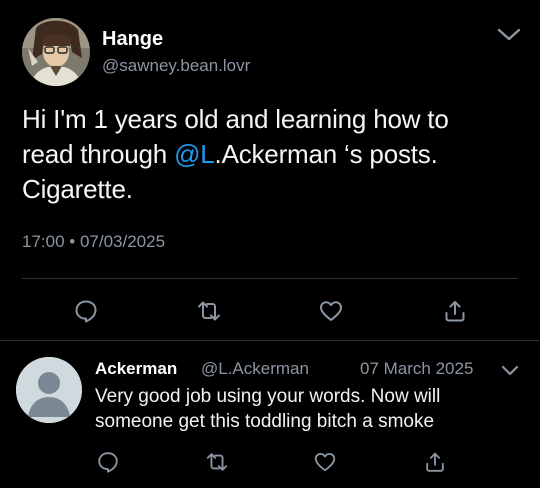 The width and height of the screenshot is (540, 488). Describe the element at coordinates (235, 119) in the screenshot. I see `tweet-text-line: Hi I'm 1 years old and learning how to` at that location.